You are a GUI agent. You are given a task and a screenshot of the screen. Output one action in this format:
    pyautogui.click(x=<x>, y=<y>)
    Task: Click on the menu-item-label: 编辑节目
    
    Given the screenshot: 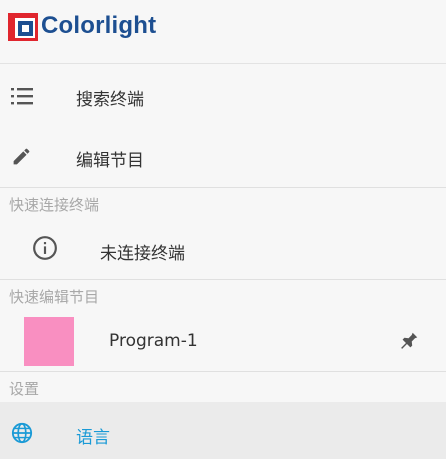 What is the action you would take?
    pyautogui.click(x=110, y=161)
    